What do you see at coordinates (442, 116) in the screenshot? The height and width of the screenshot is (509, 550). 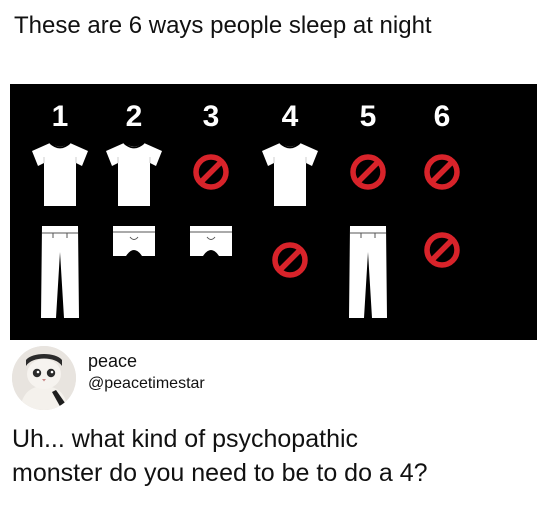 I see `column-number: 6` at bounding box center [442, 116].